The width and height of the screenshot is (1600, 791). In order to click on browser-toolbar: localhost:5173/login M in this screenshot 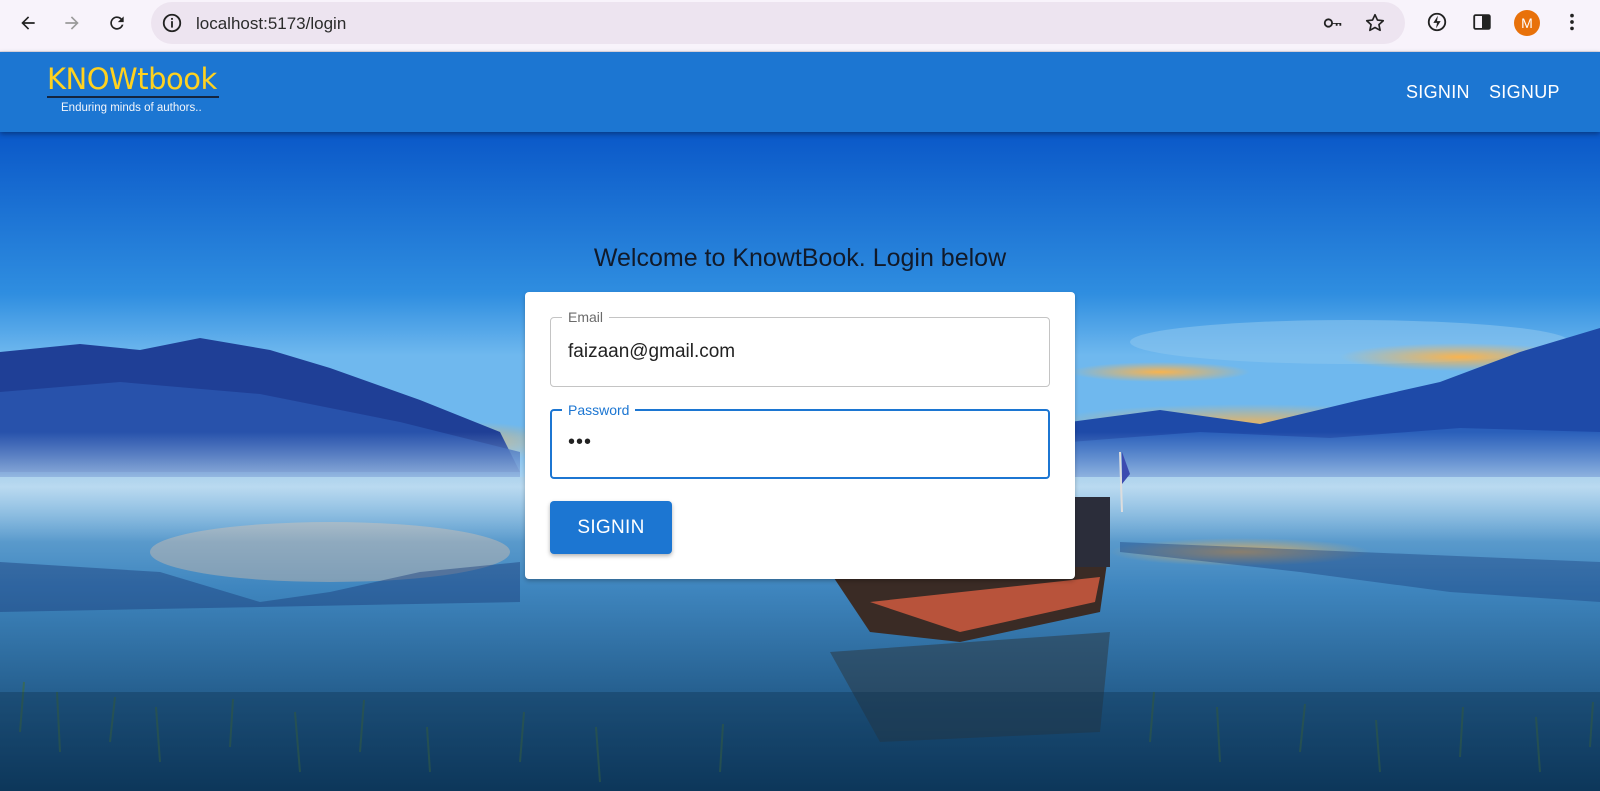, I will do `click(800, 26)`.